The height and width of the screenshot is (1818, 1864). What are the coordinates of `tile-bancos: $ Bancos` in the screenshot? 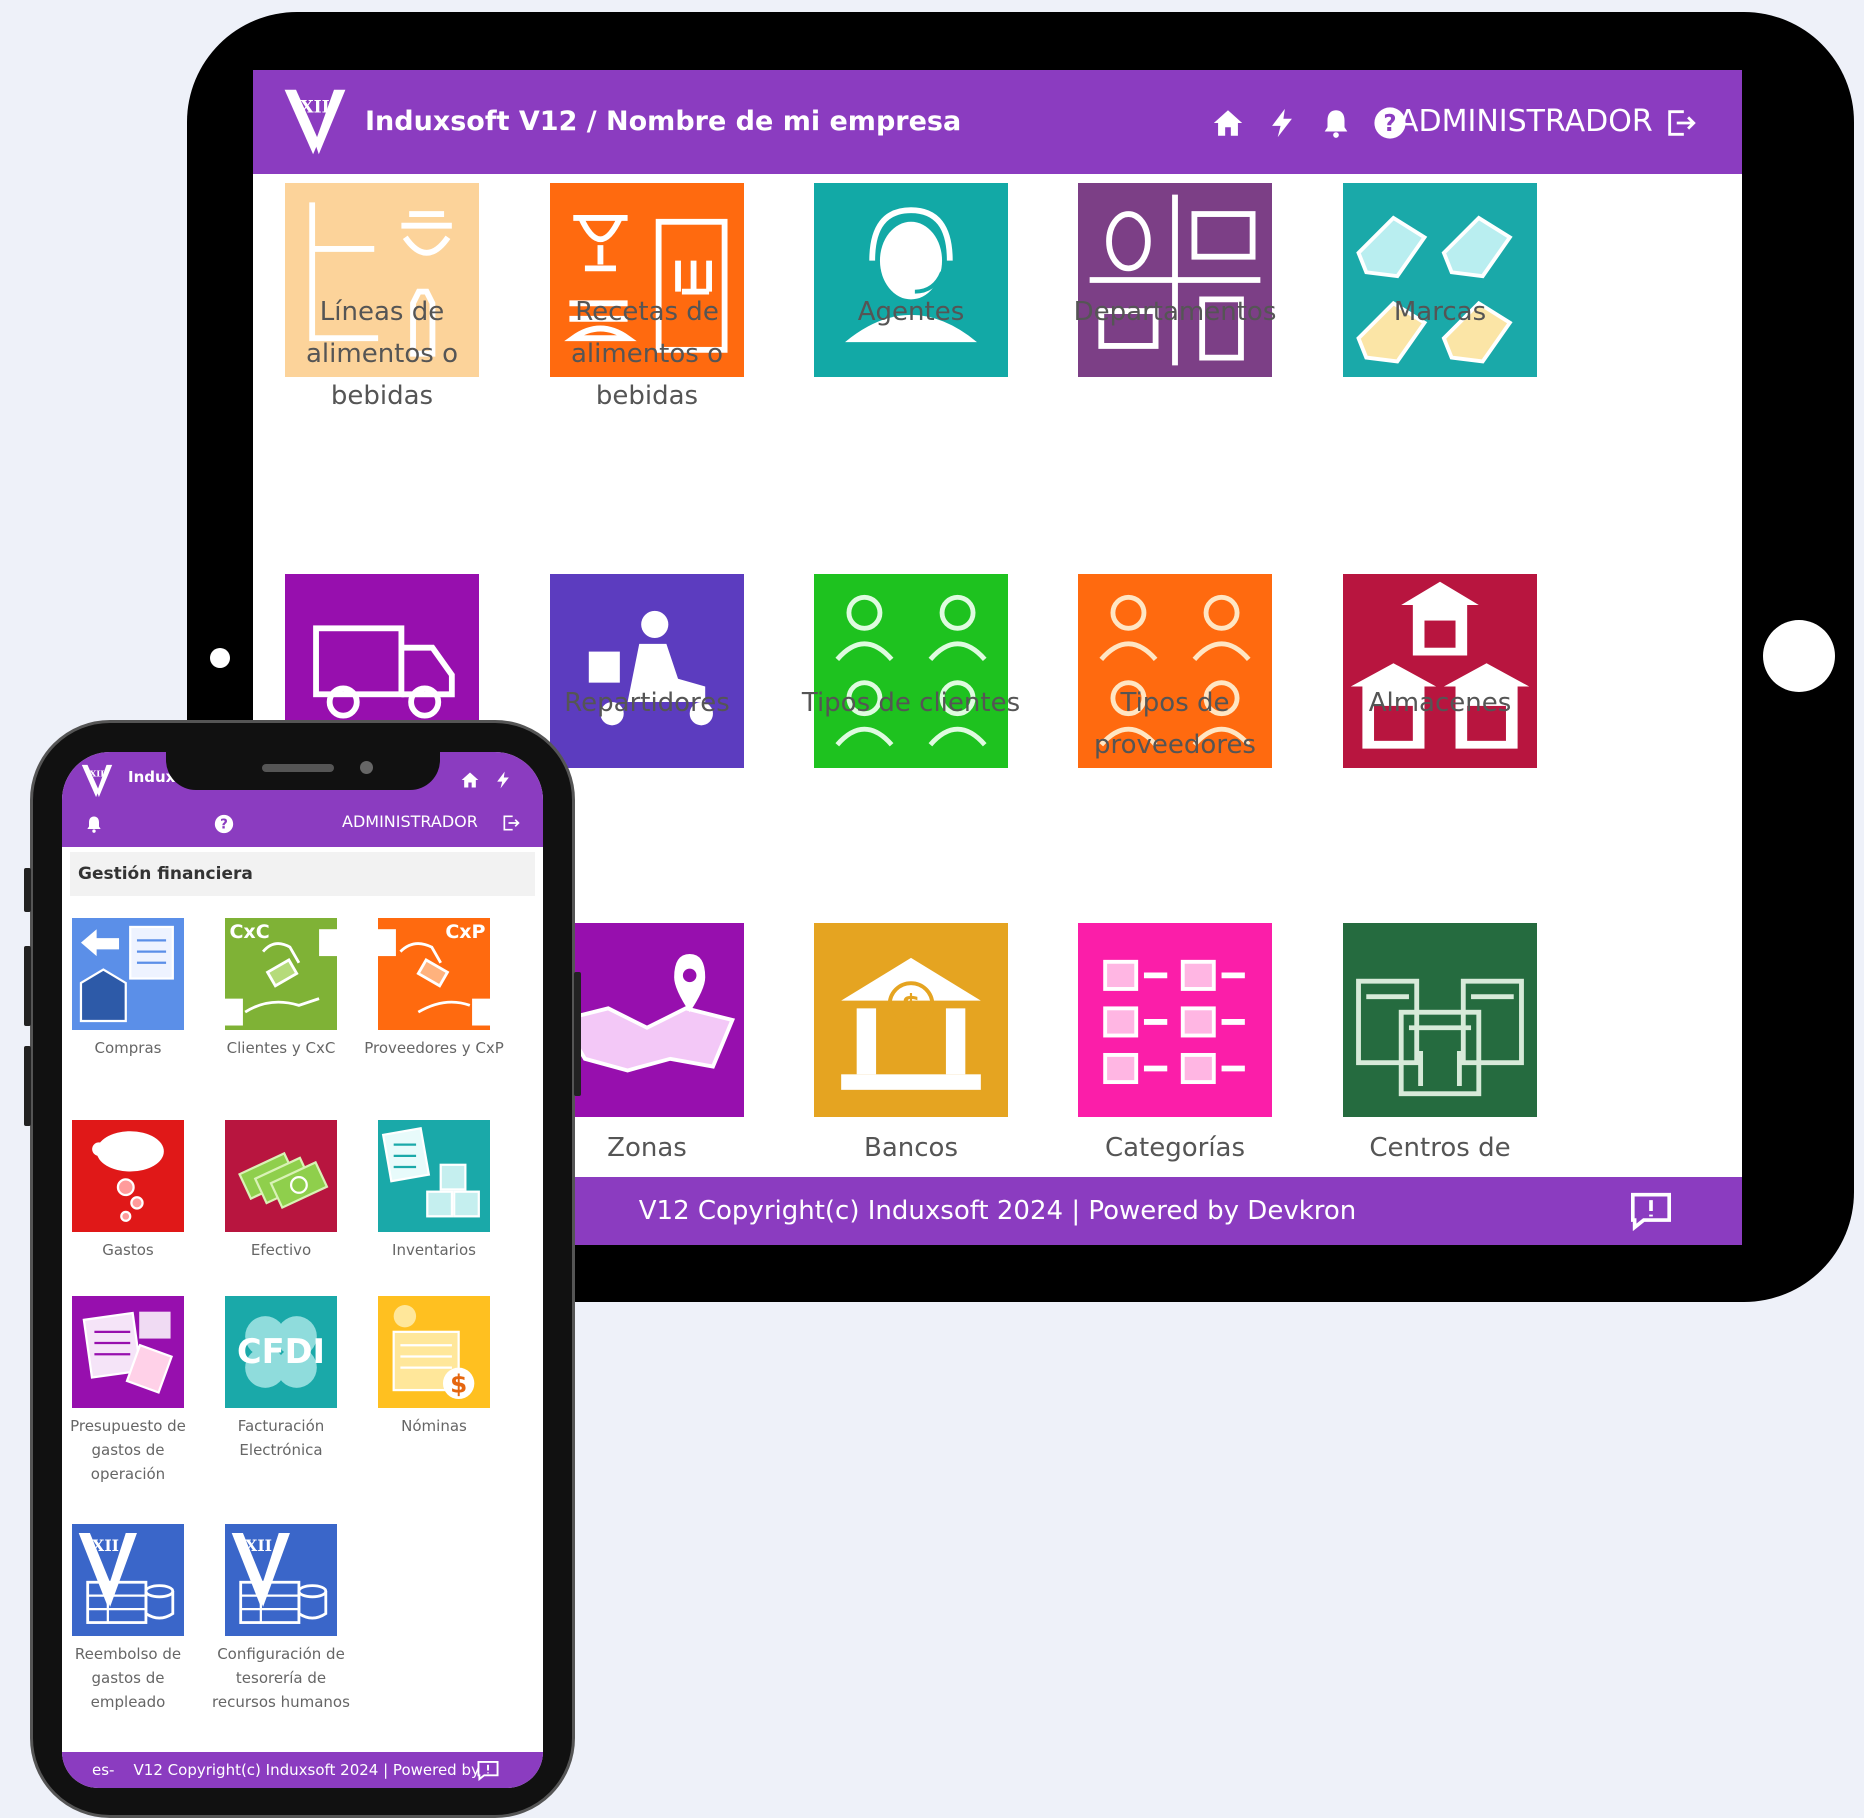 It's located at (911, 1043).